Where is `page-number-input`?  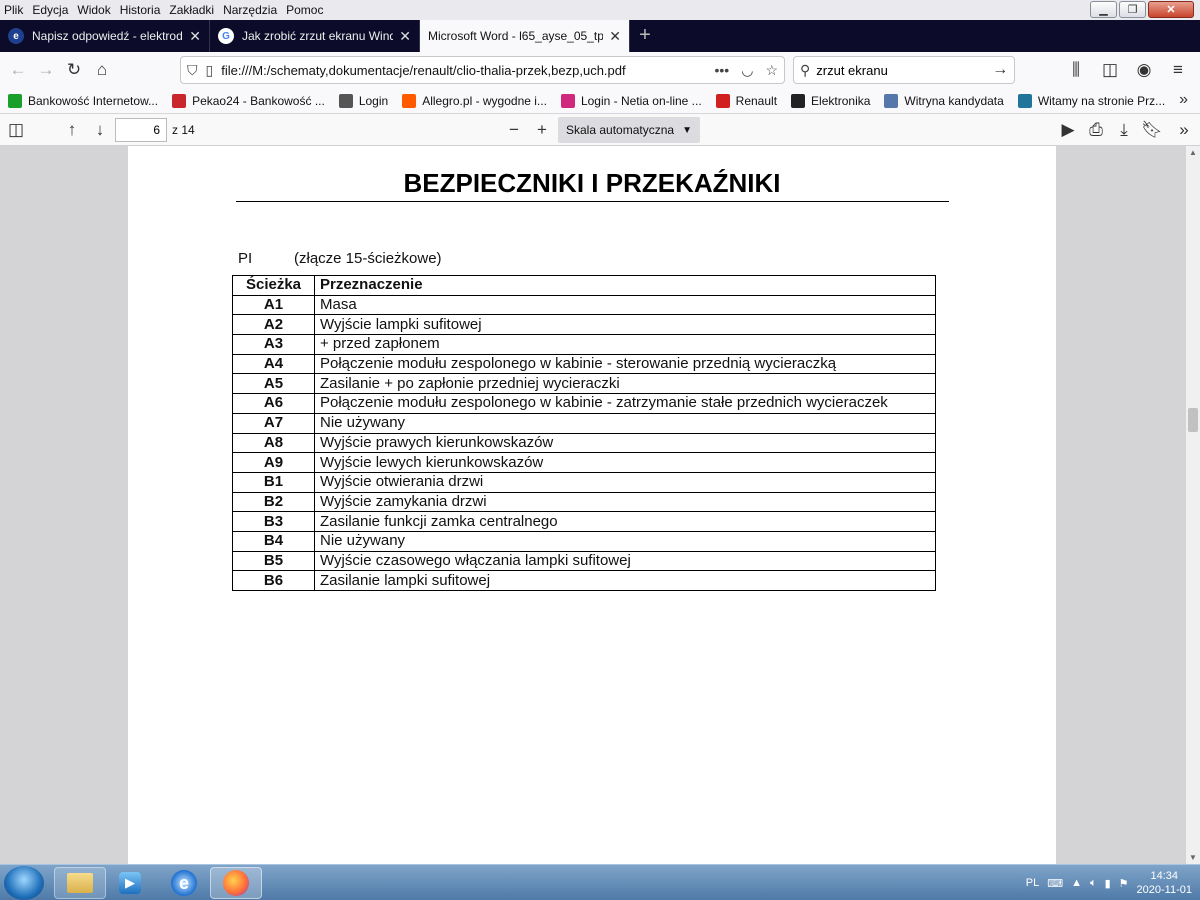 page-number-input is located at coordinates (141, 130).